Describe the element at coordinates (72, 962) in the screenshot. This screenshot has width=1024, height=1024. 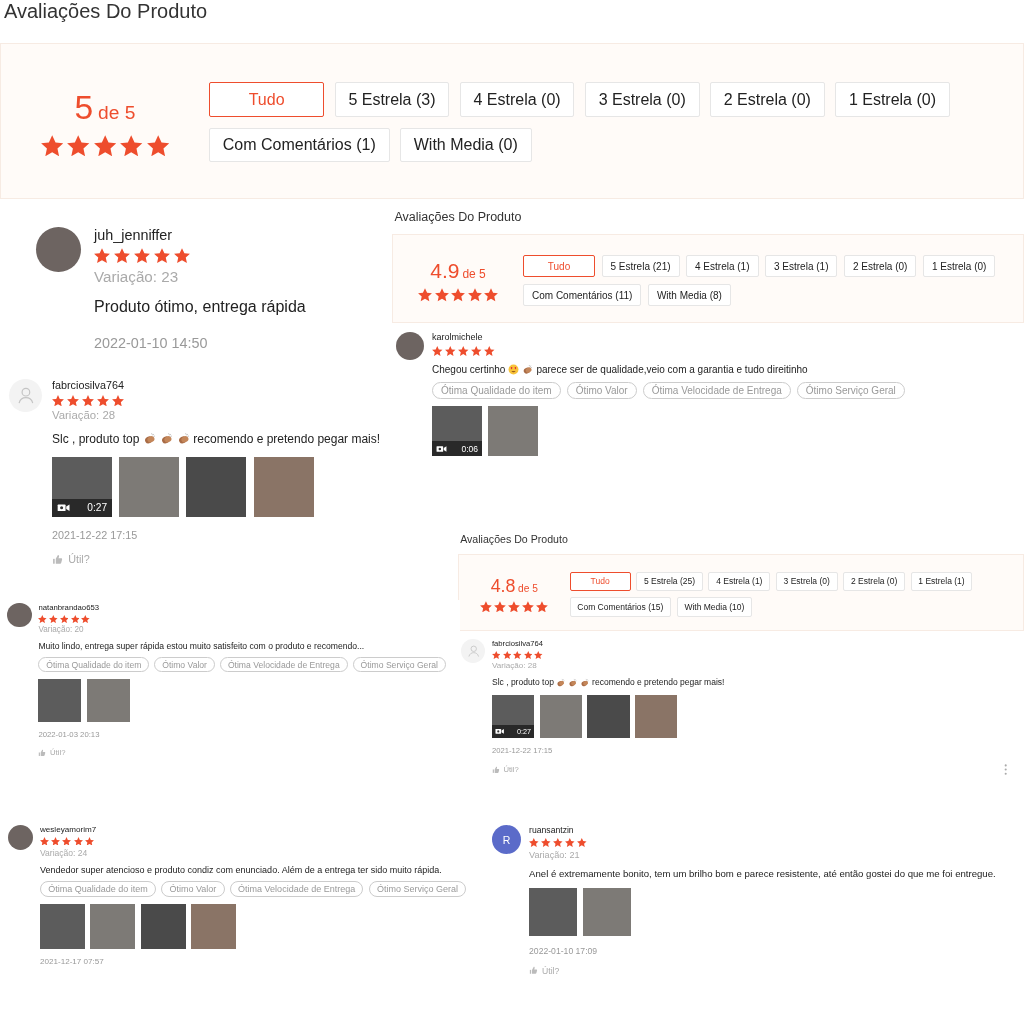
I see `review-date: 2021-12-17 07:57` at that location.